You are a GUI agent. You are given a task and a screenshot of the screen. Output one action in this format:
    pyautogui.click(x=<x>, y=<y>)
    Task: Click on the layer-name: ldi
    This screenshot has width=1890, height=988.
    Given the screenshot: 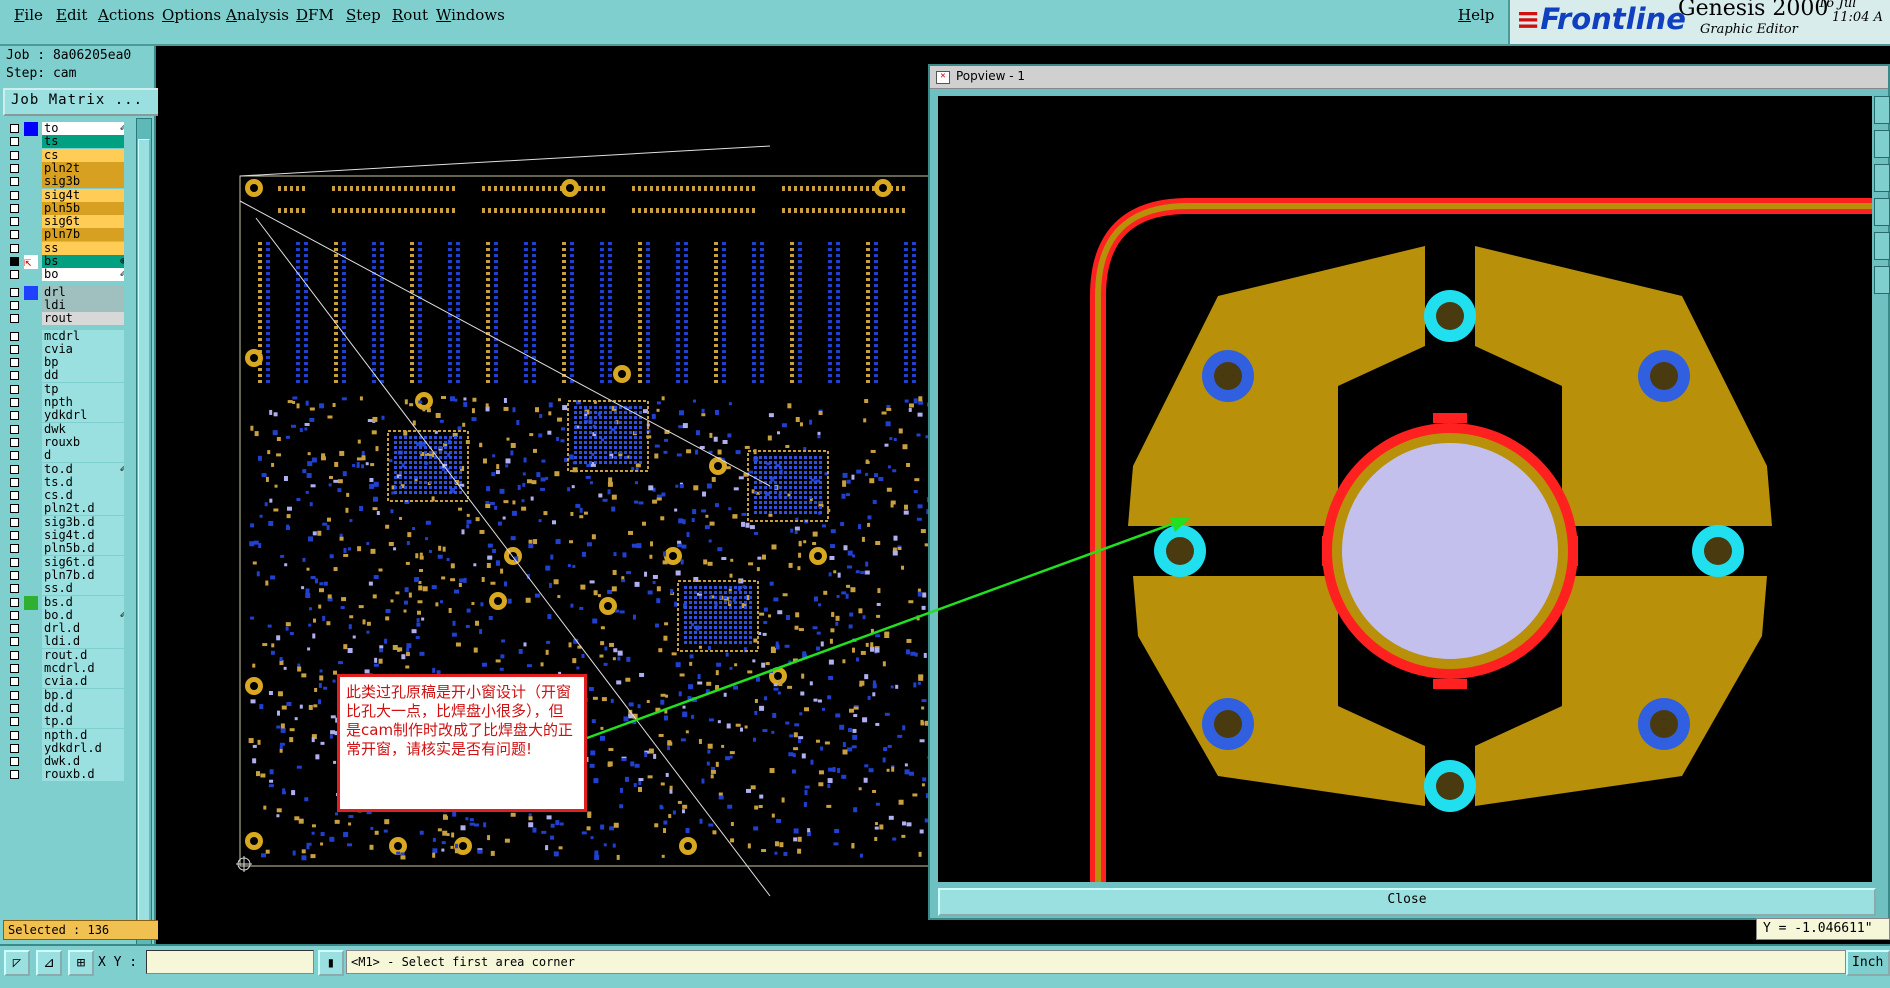 What is the action you would take?
    pyautogui.click(x=83, y=305)
    